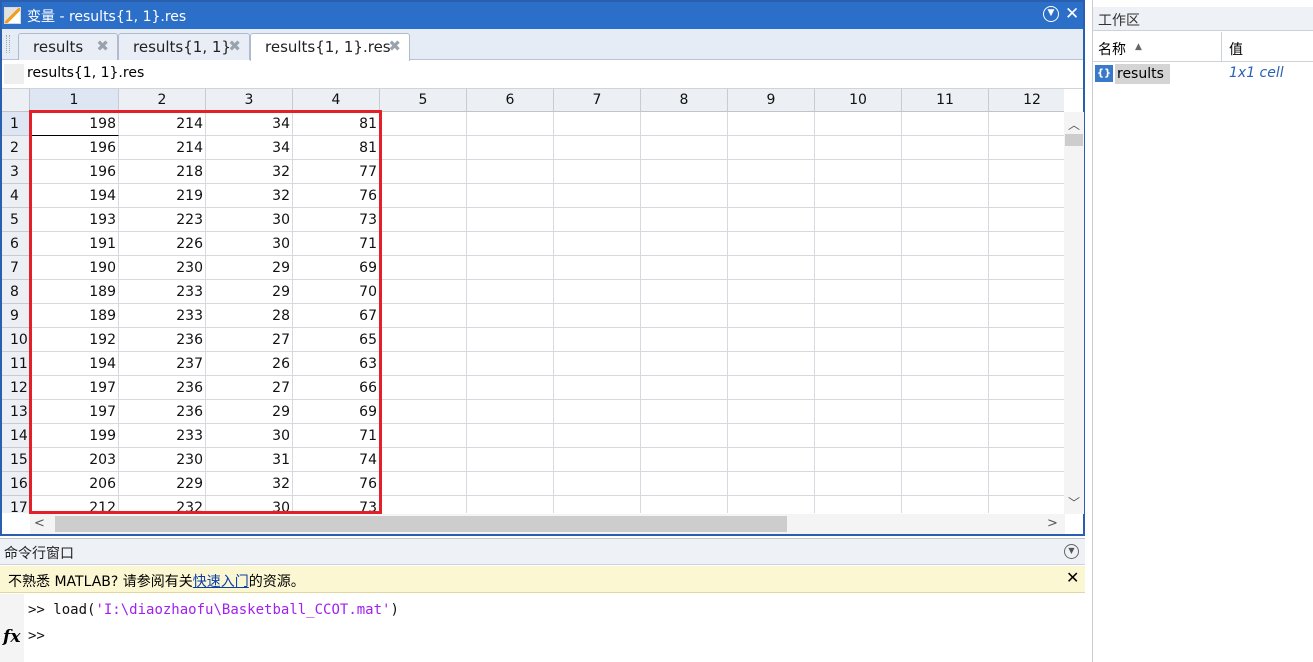 The image size is (1313, 662). I want to click on table-cell: 212, so click(74, 504).